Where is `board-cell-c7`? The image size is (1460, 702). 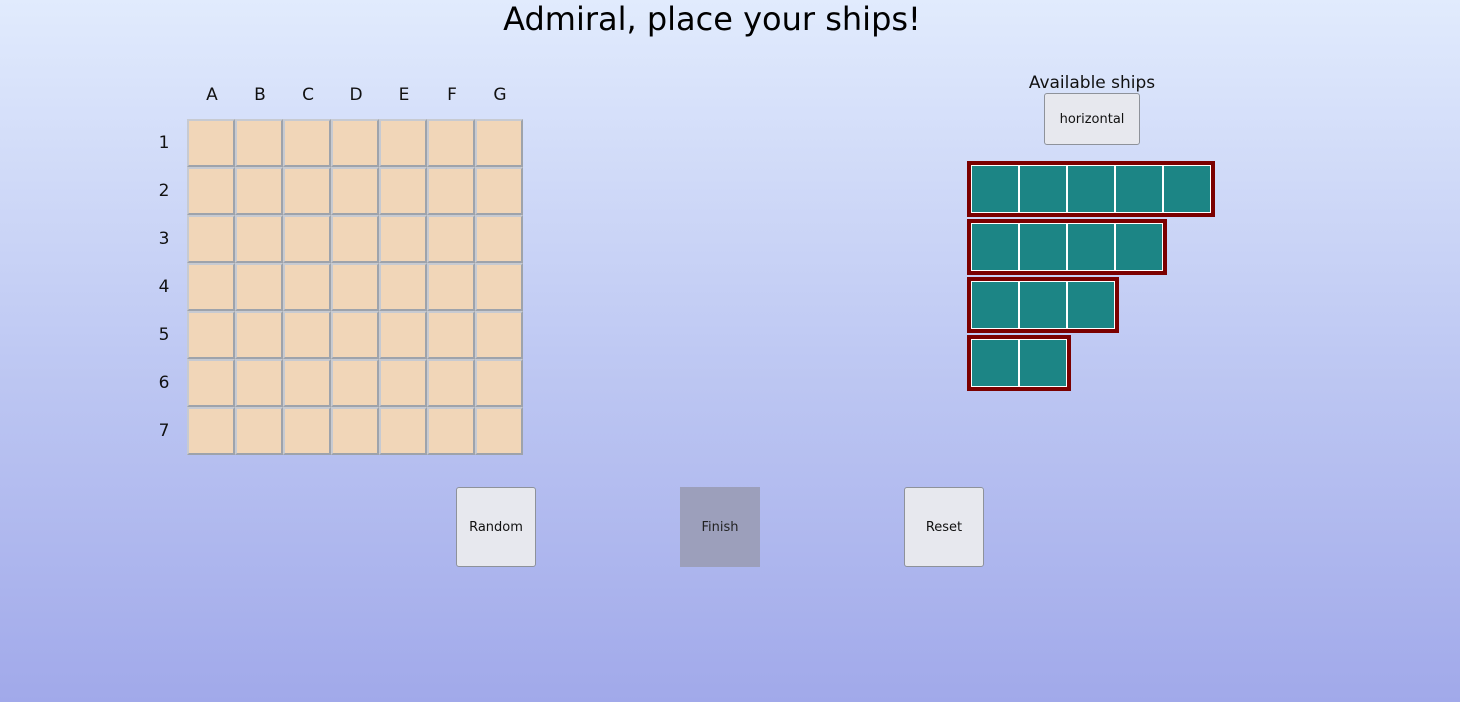 board-cell-c7 is located at coordinates (307, 431).